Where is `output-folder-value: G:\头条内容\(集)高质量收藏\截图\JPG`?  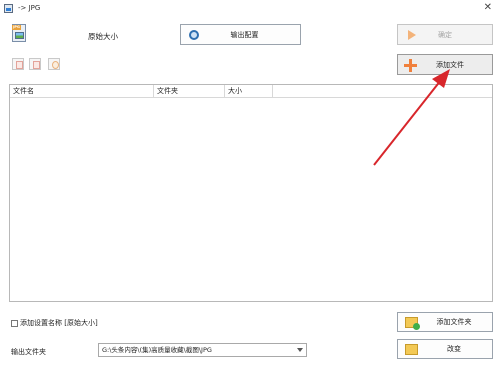
output-folder-value: G:\头条内容\(集)高质量收藏\截图\JPG is located at coordinates (157, 350).